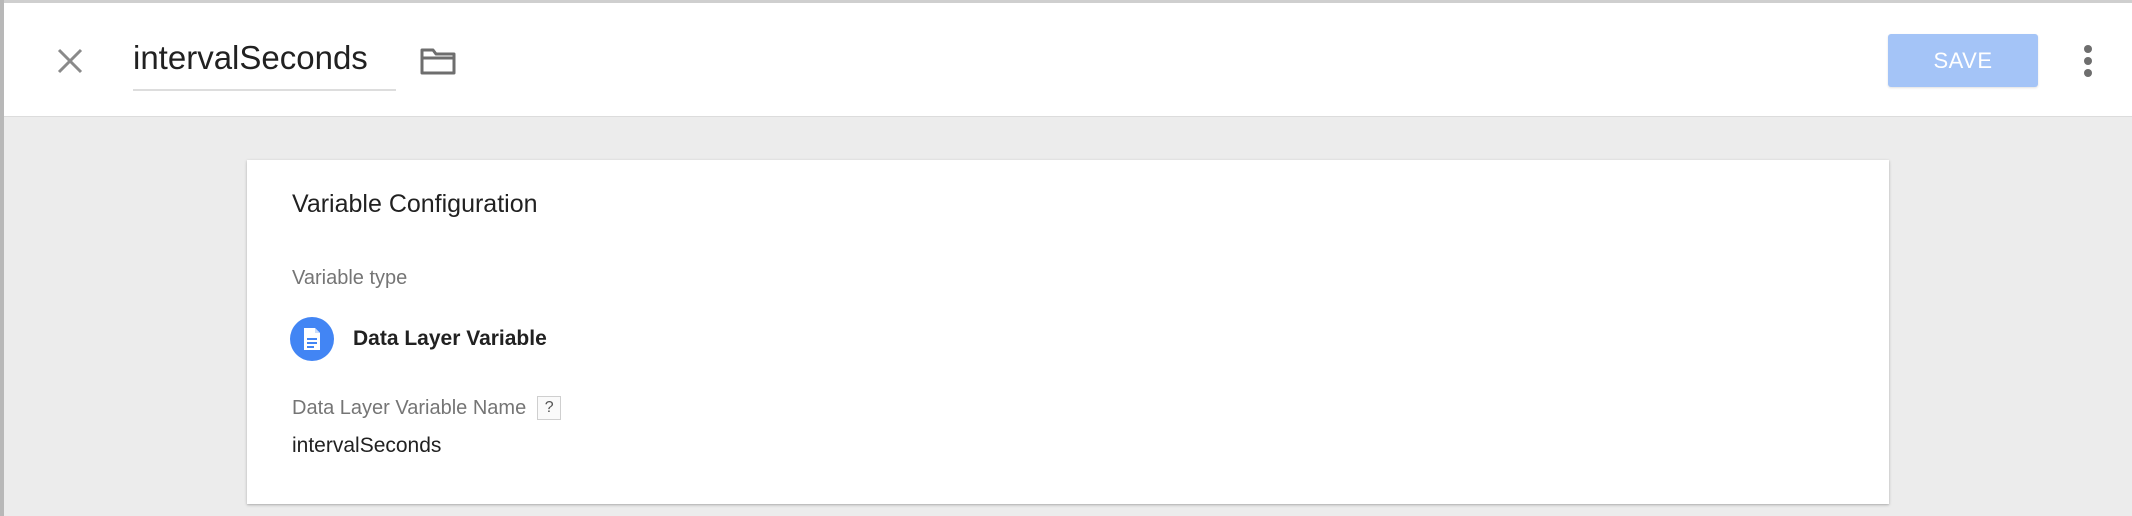  I want to click on variable-type-row: Data Layer Variable, so click(418, 339).